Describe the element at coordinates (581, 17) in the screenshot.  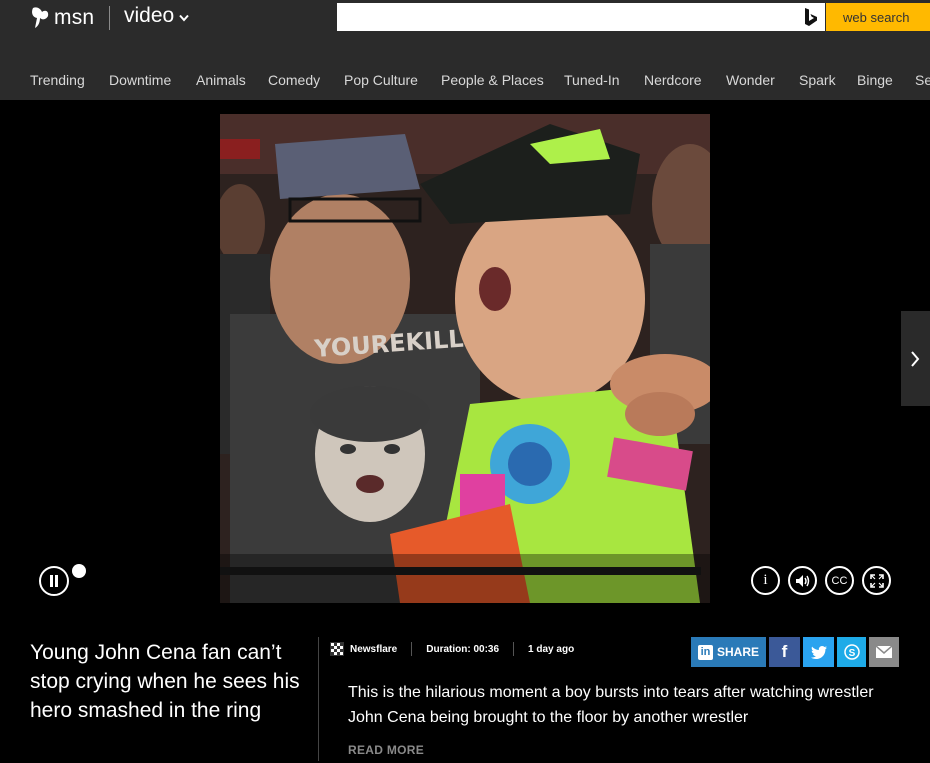
I see `search-input` at that location.